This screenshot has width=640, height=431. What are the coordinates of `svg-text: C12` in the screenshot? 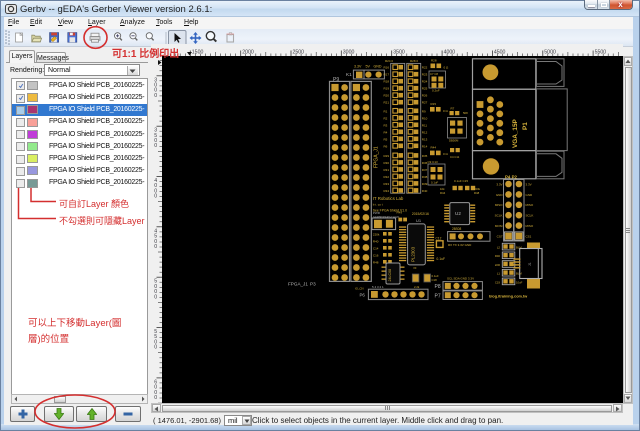 It's located at (439, 239).